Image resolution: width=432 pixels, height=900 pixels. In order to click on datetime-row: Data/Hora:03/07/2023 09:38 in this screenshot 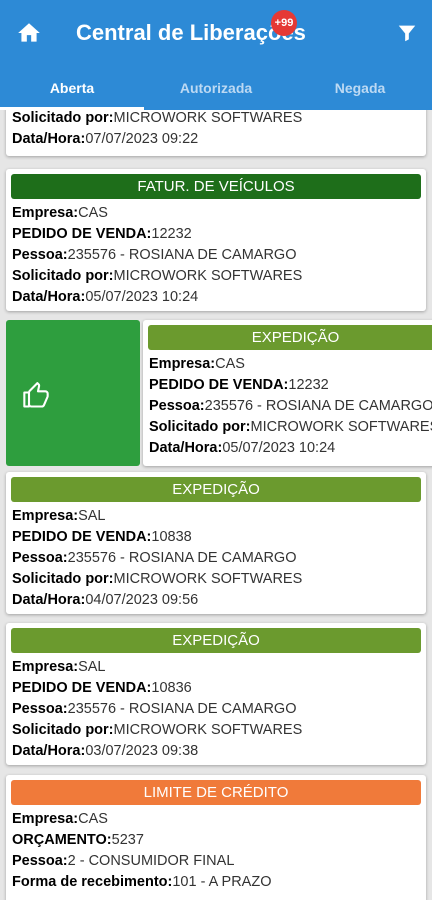, I will do `click(216, 751)`.